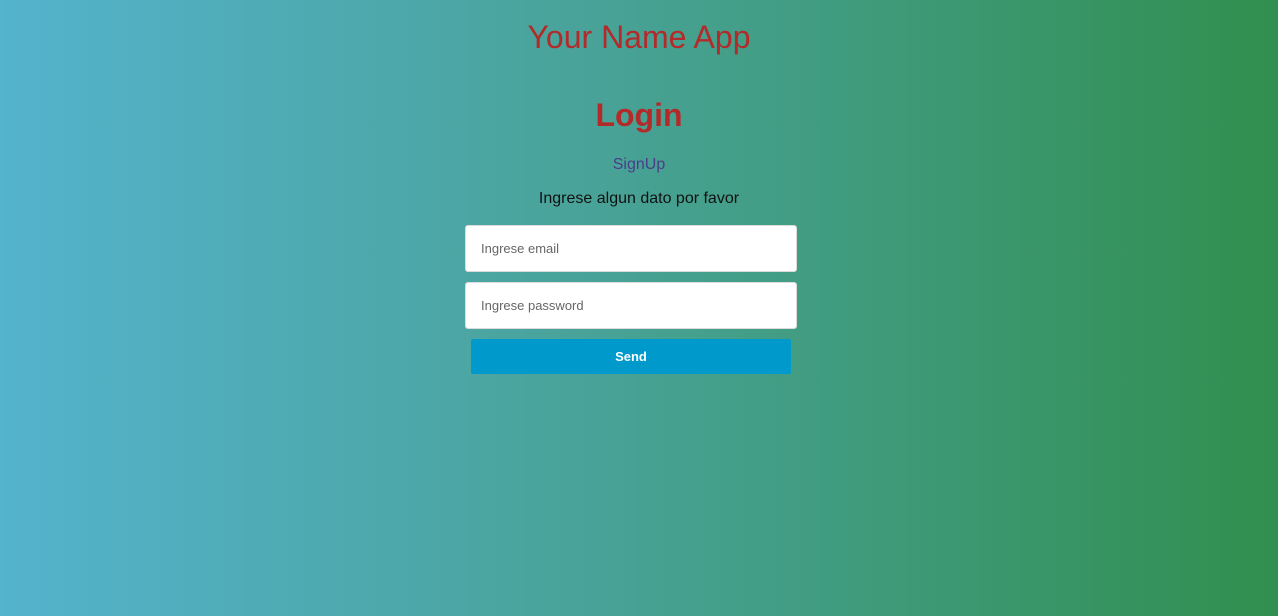 Image resolution: width=1278 pixels, height=616 pixels. Describe the element at coordinates (631, 356) in the screenshot. I see `send-button: Send` at that location.